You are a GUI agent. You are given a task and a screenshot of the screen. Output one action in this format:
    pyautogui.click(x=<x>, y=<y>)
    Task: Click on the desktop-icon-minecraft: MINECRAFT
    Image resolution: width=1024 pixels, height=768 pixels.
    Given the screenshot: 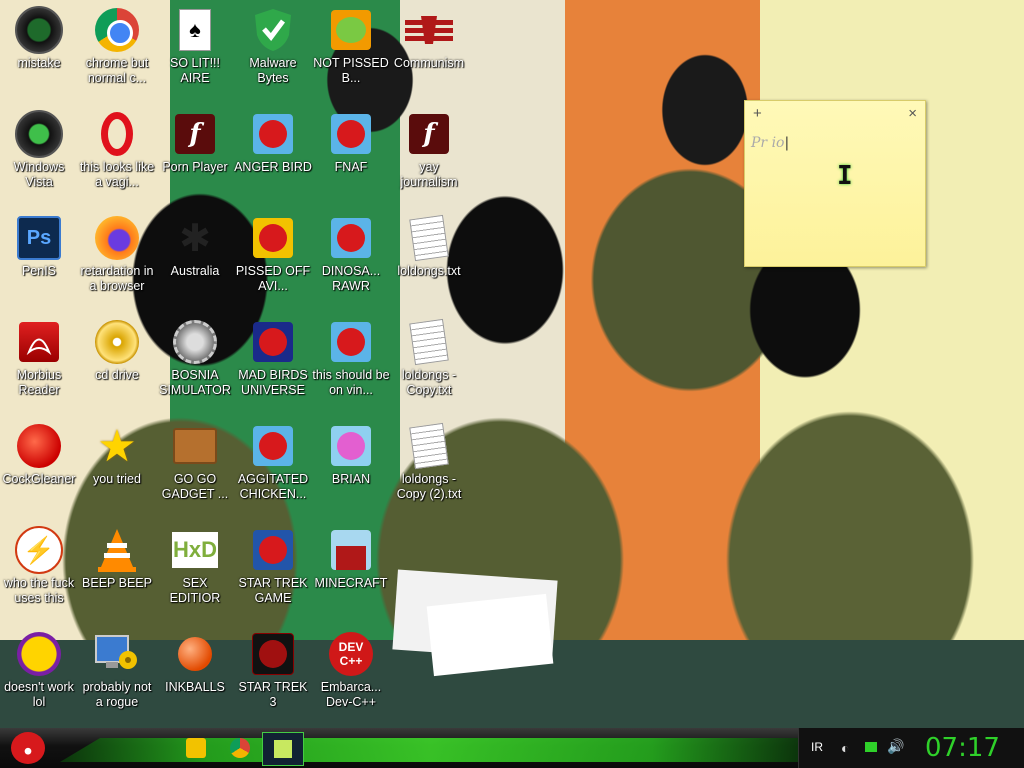 What is the action you would take?
    pyautogui.click(x=351, y=558)
    